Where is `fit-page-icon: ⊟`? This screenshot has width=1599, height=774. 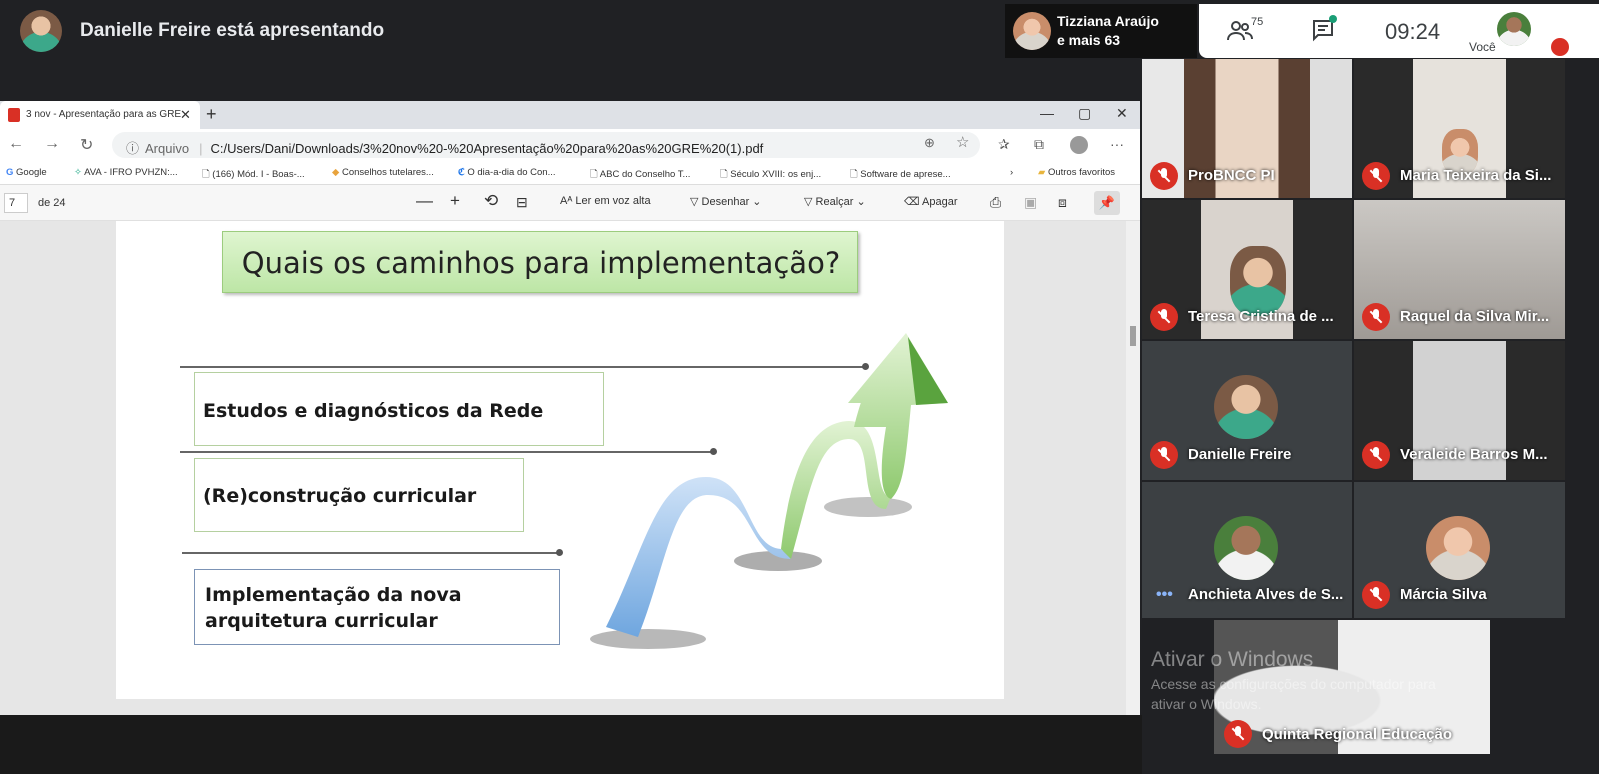
fit-page-icon: ⊟ is located at coordinates (522, 202).